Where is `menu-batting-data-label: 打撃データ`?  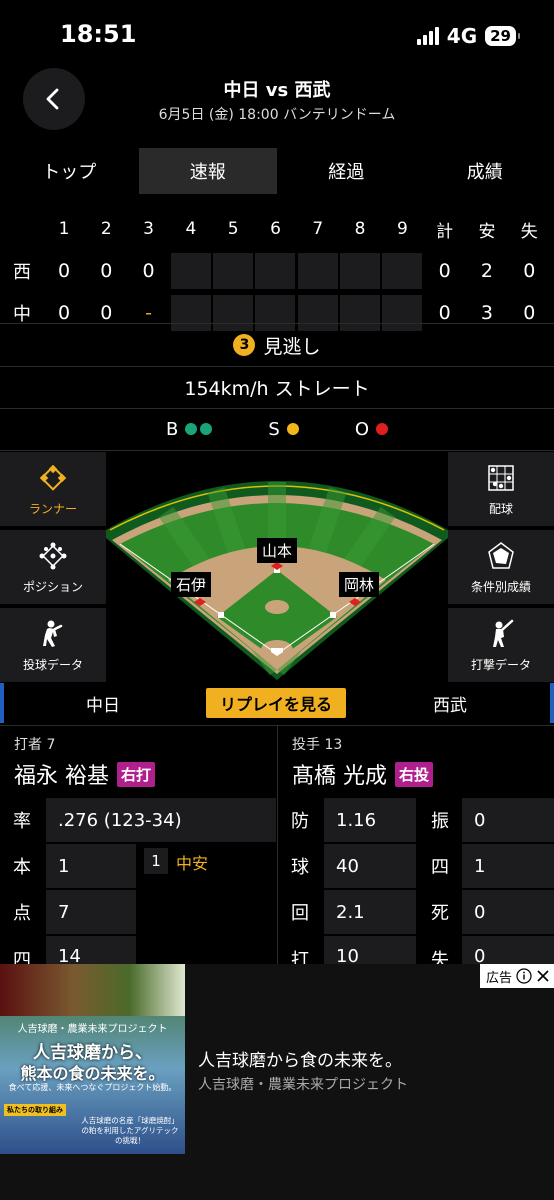 menu-batting-data-label: 打撃データ is located at coordinates (500, 664).